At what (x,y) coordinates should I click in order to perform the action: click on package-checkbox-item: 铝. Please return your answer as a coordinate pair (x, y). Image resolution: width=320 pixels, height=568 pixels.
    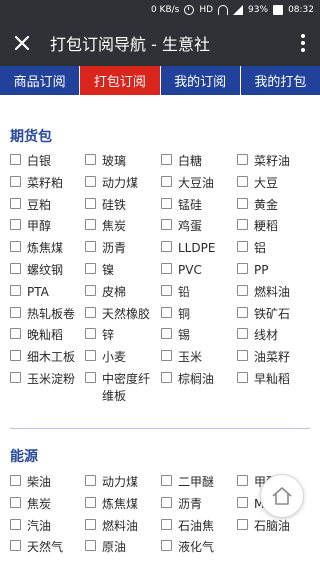
    Looking at the image, I should click on (277, 248).